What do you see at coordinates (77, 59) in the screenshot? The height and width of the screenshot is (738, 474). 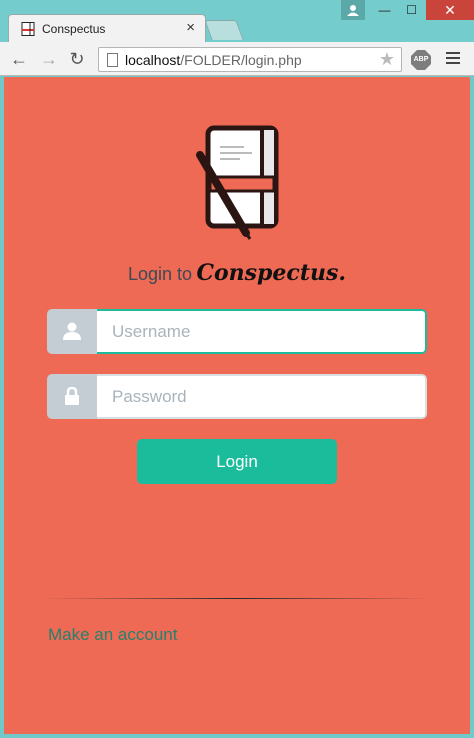 I see `reload-icon: ↻` at bounding box center [77, 59].